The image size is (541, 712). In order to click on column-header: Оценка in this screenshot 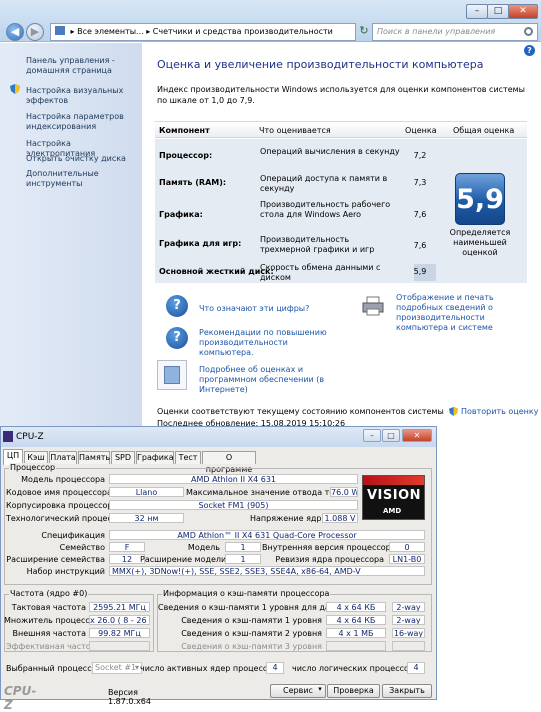, I will do `click(421, 130)`.